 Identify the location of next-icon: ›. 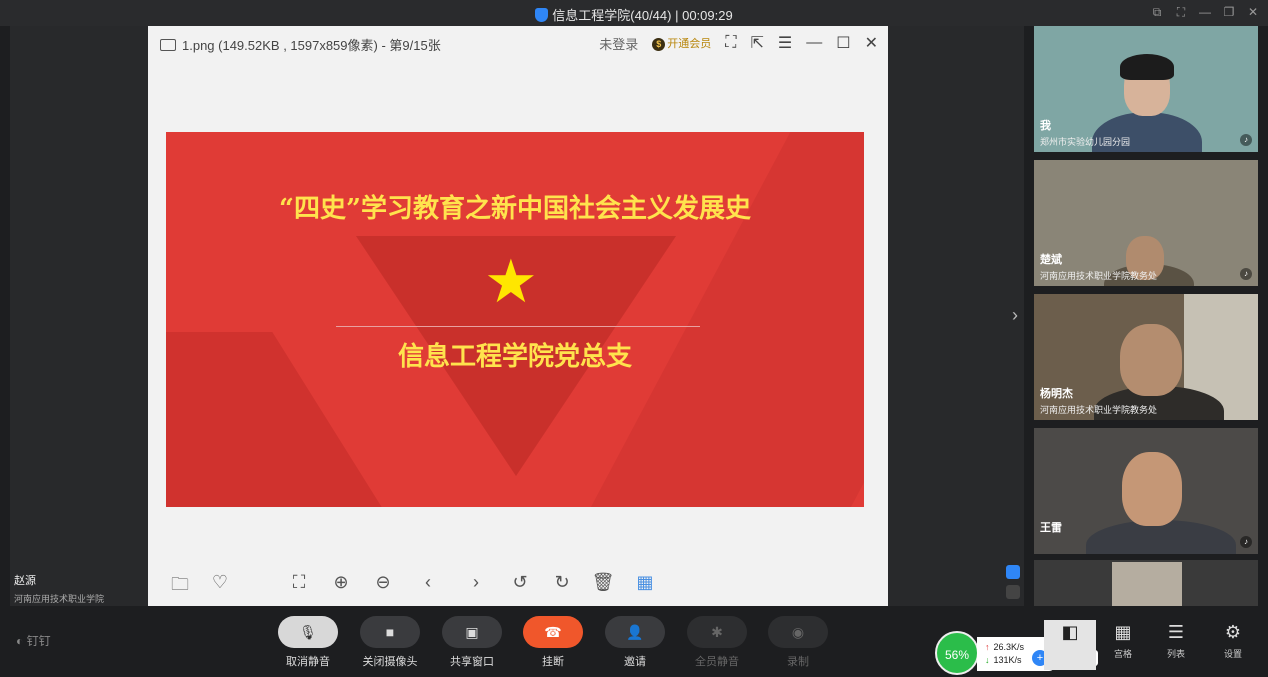
(476, 582).